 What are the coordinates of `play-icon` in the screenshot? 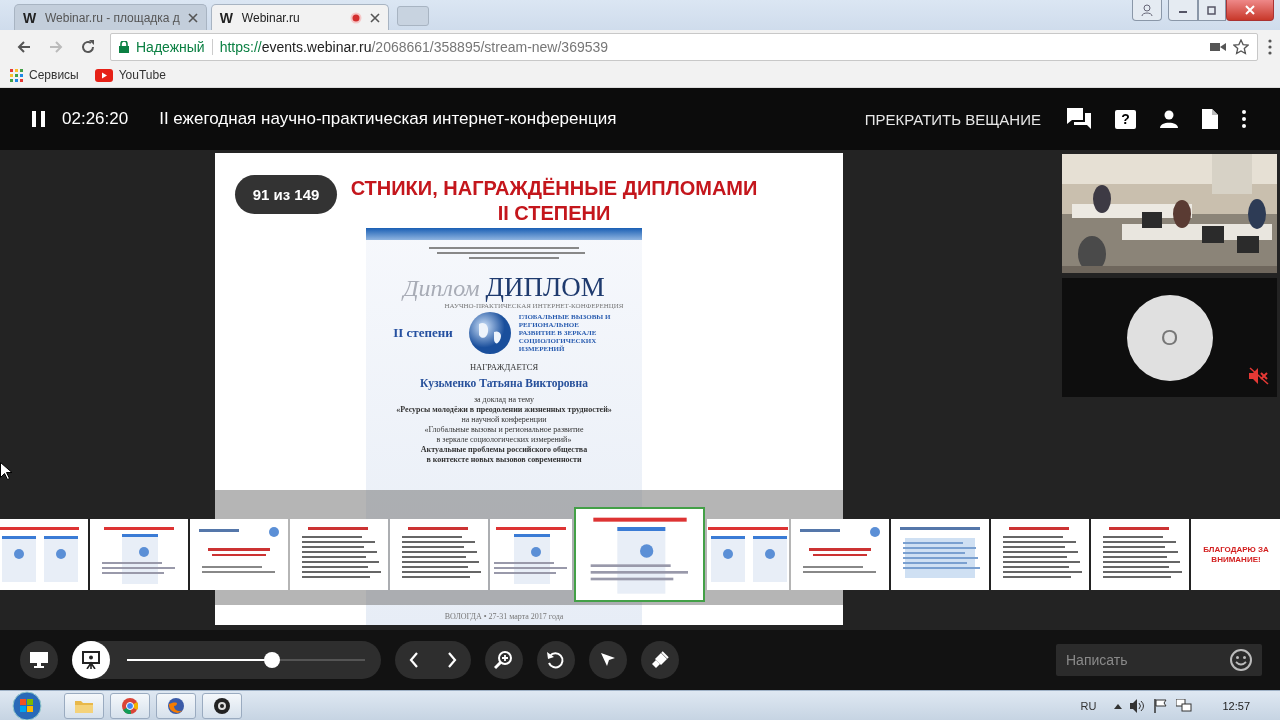 It's located at (103, 75).